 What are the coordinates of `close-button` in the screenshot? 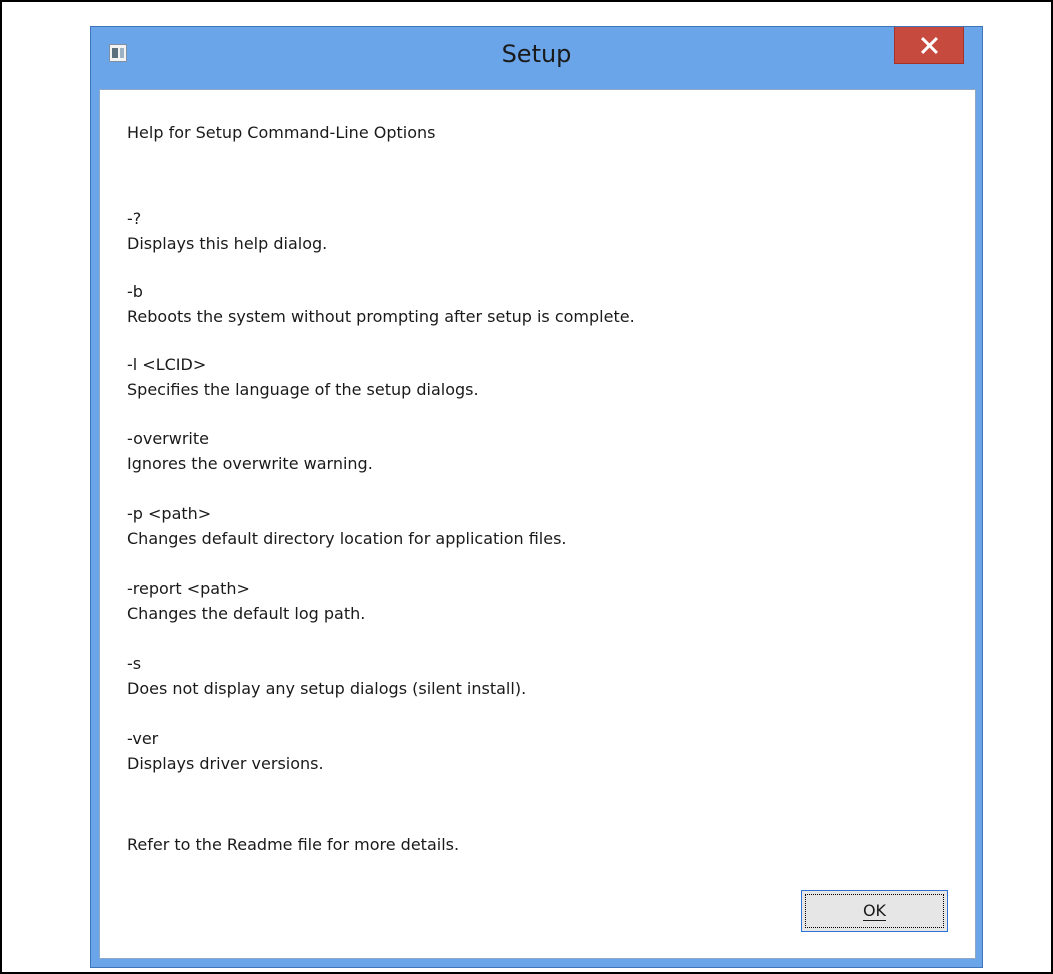 It's located at (929, 45).